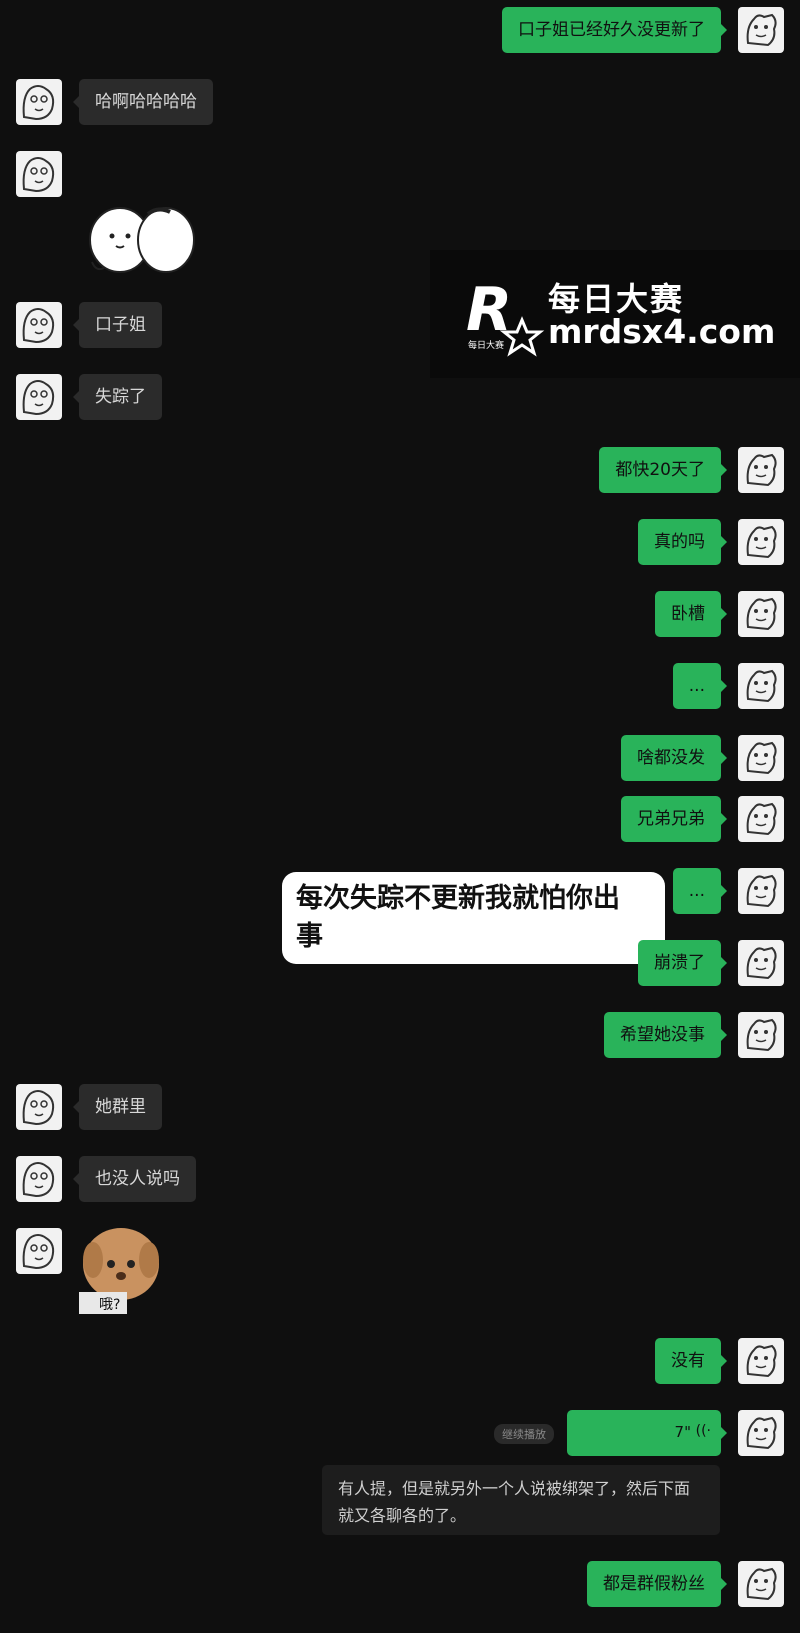  What do you see at coordinates (691, 614) in the screenshot?
I see `message-bubble: 卧槽` at bounding box center [691, 614].